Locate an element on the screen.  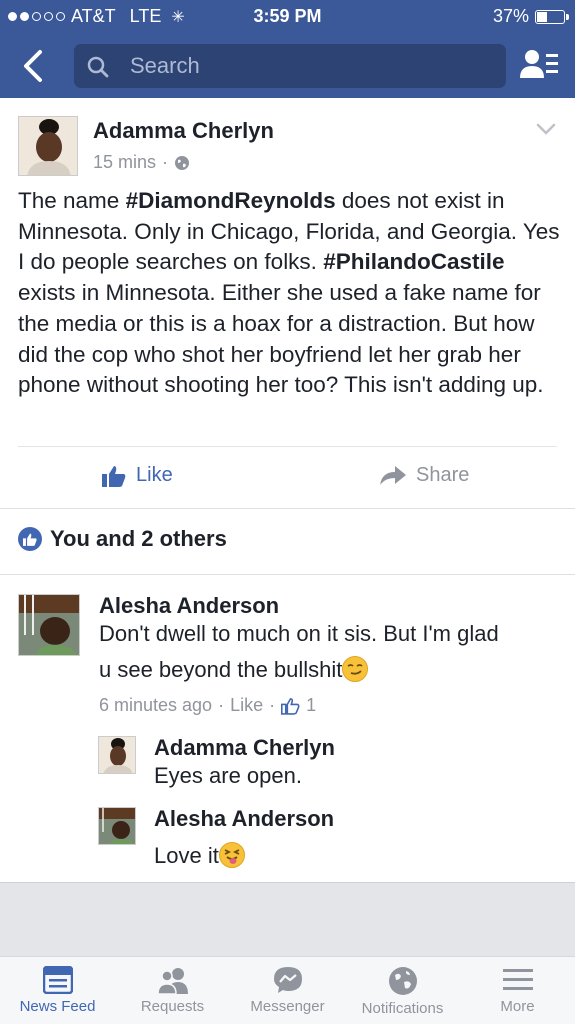
commenter-avatar is located at coordinates (49, 625).